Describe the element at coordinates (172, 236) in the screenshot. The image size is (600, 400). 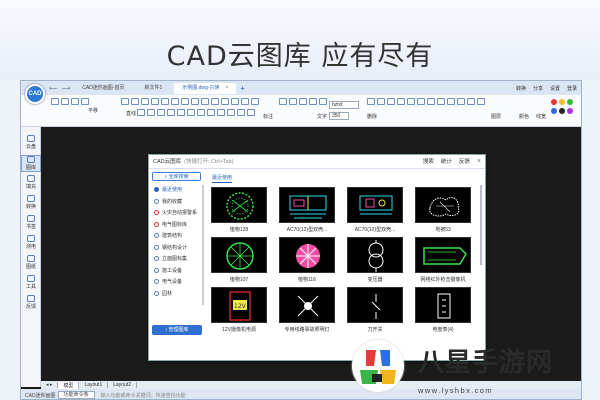
I see `category-label: 建筑结构` at that location.